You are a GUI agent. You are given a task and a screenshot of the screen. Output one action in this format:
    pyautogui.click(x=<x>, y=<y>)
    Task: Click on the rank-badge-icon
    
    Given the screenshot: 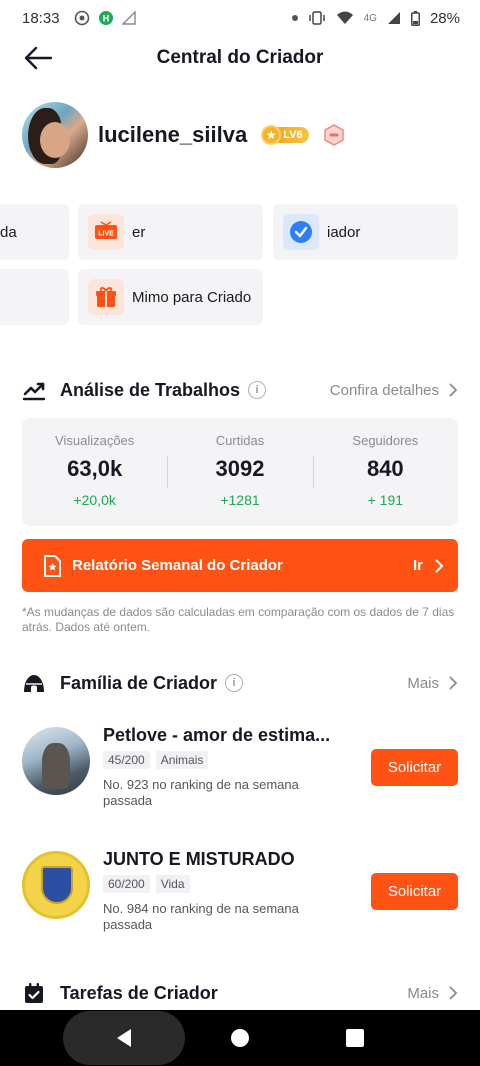 What is the action you would take?
    pyautogui.click(x=334, y=135)
    